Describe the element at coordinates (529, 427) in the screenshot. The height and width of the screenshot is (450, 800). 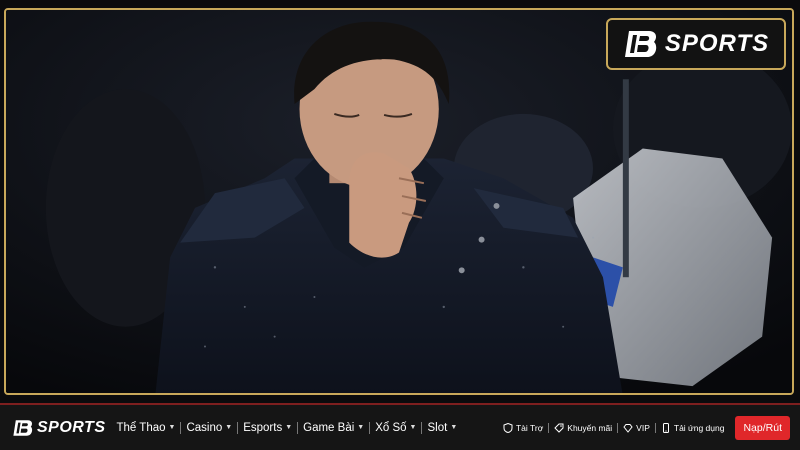
I see `link-label: Tài Trợ` at that location.